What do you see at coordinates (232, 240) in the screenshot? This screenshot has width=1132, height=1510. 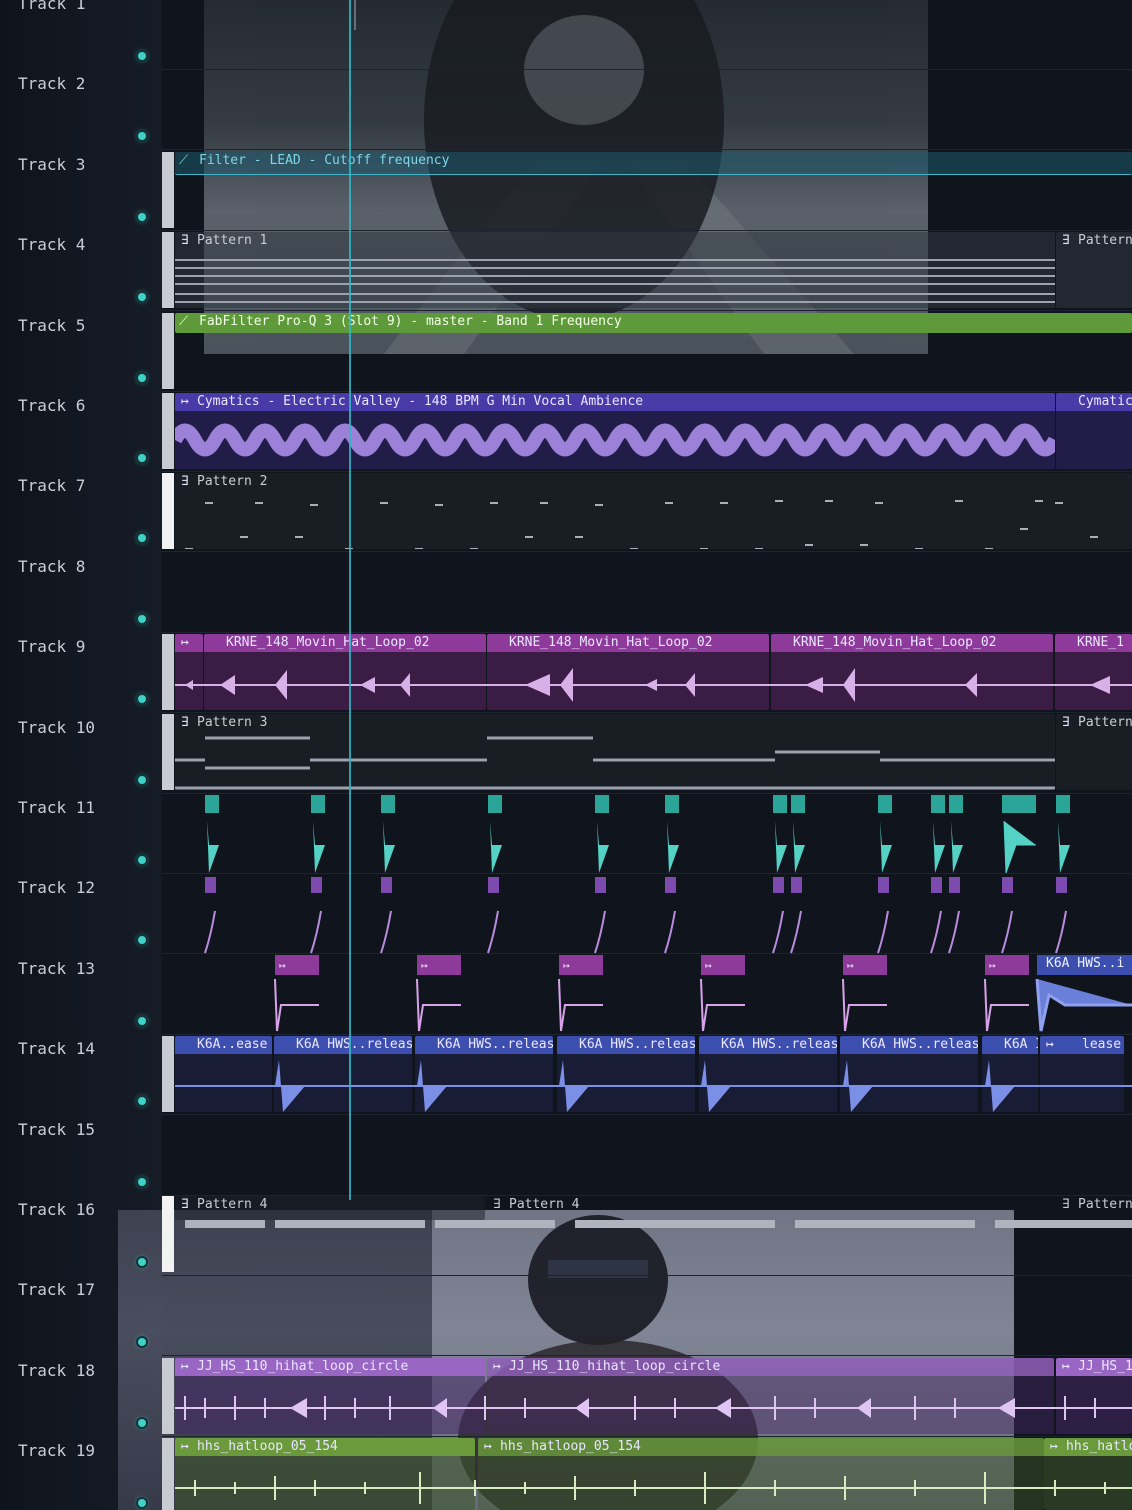 I see `clip-title: Pattern 1` at bounding box center [232, 240].